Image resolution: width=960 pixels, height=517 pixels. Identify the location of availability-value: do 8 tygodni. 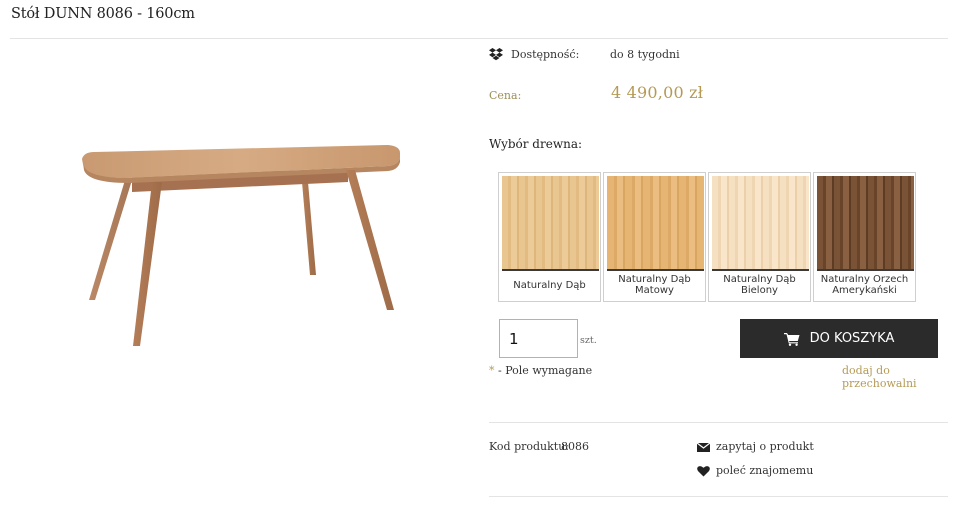
(645, 54).